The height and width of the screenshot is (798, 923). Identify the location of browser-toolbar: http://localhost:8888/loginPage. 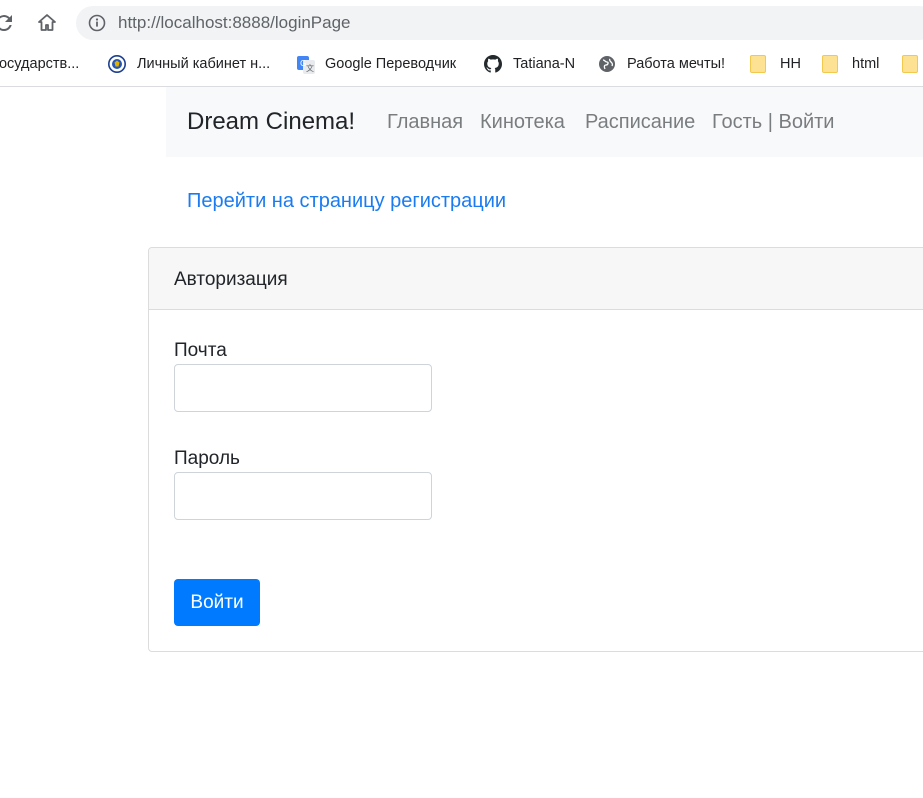
(461, 23).